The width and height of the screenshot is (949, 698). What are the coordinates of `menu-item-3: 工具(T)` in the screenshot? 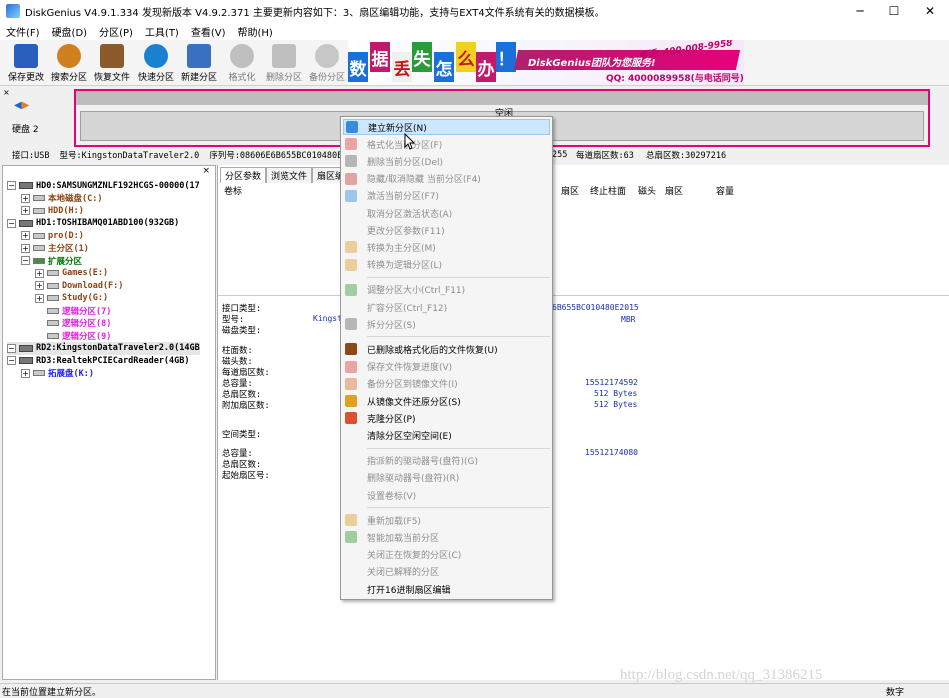 It's located at (162, 31).